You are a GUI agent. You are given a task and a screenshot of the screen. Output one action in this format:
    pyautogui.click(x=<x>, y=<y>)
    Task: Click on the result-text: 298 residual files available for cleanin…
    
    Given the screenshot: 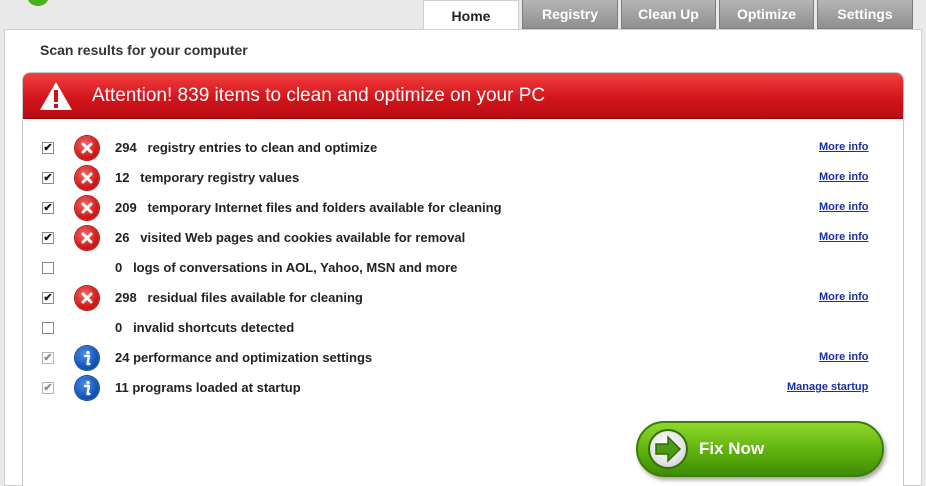 What is the action you would take?
    pyautogui.click(x=239, y=297)
    